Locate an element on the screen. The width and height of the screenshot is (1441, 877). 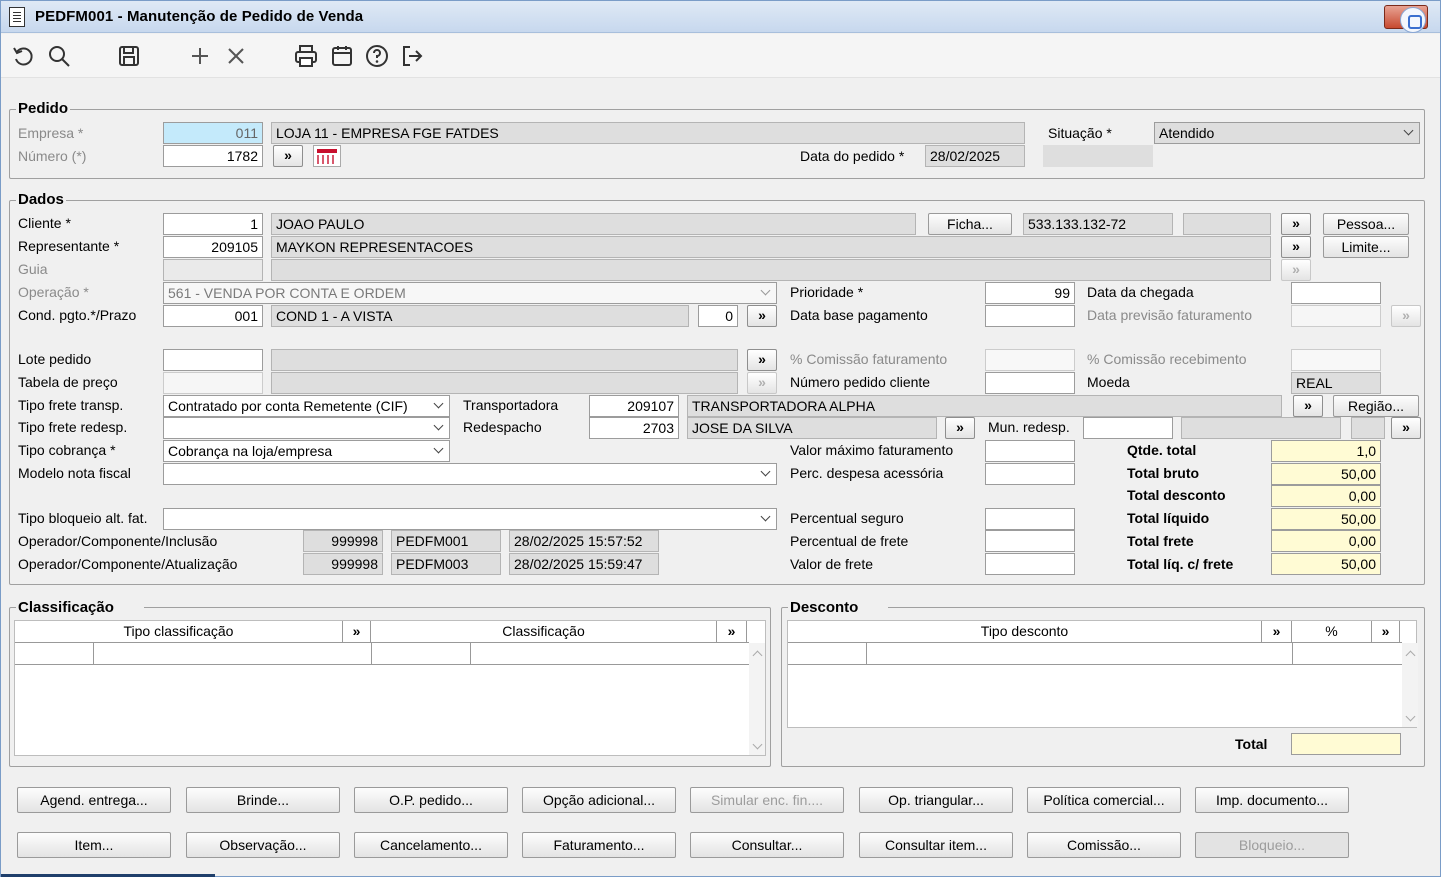
help-icon is located at coordinates (377, 56).